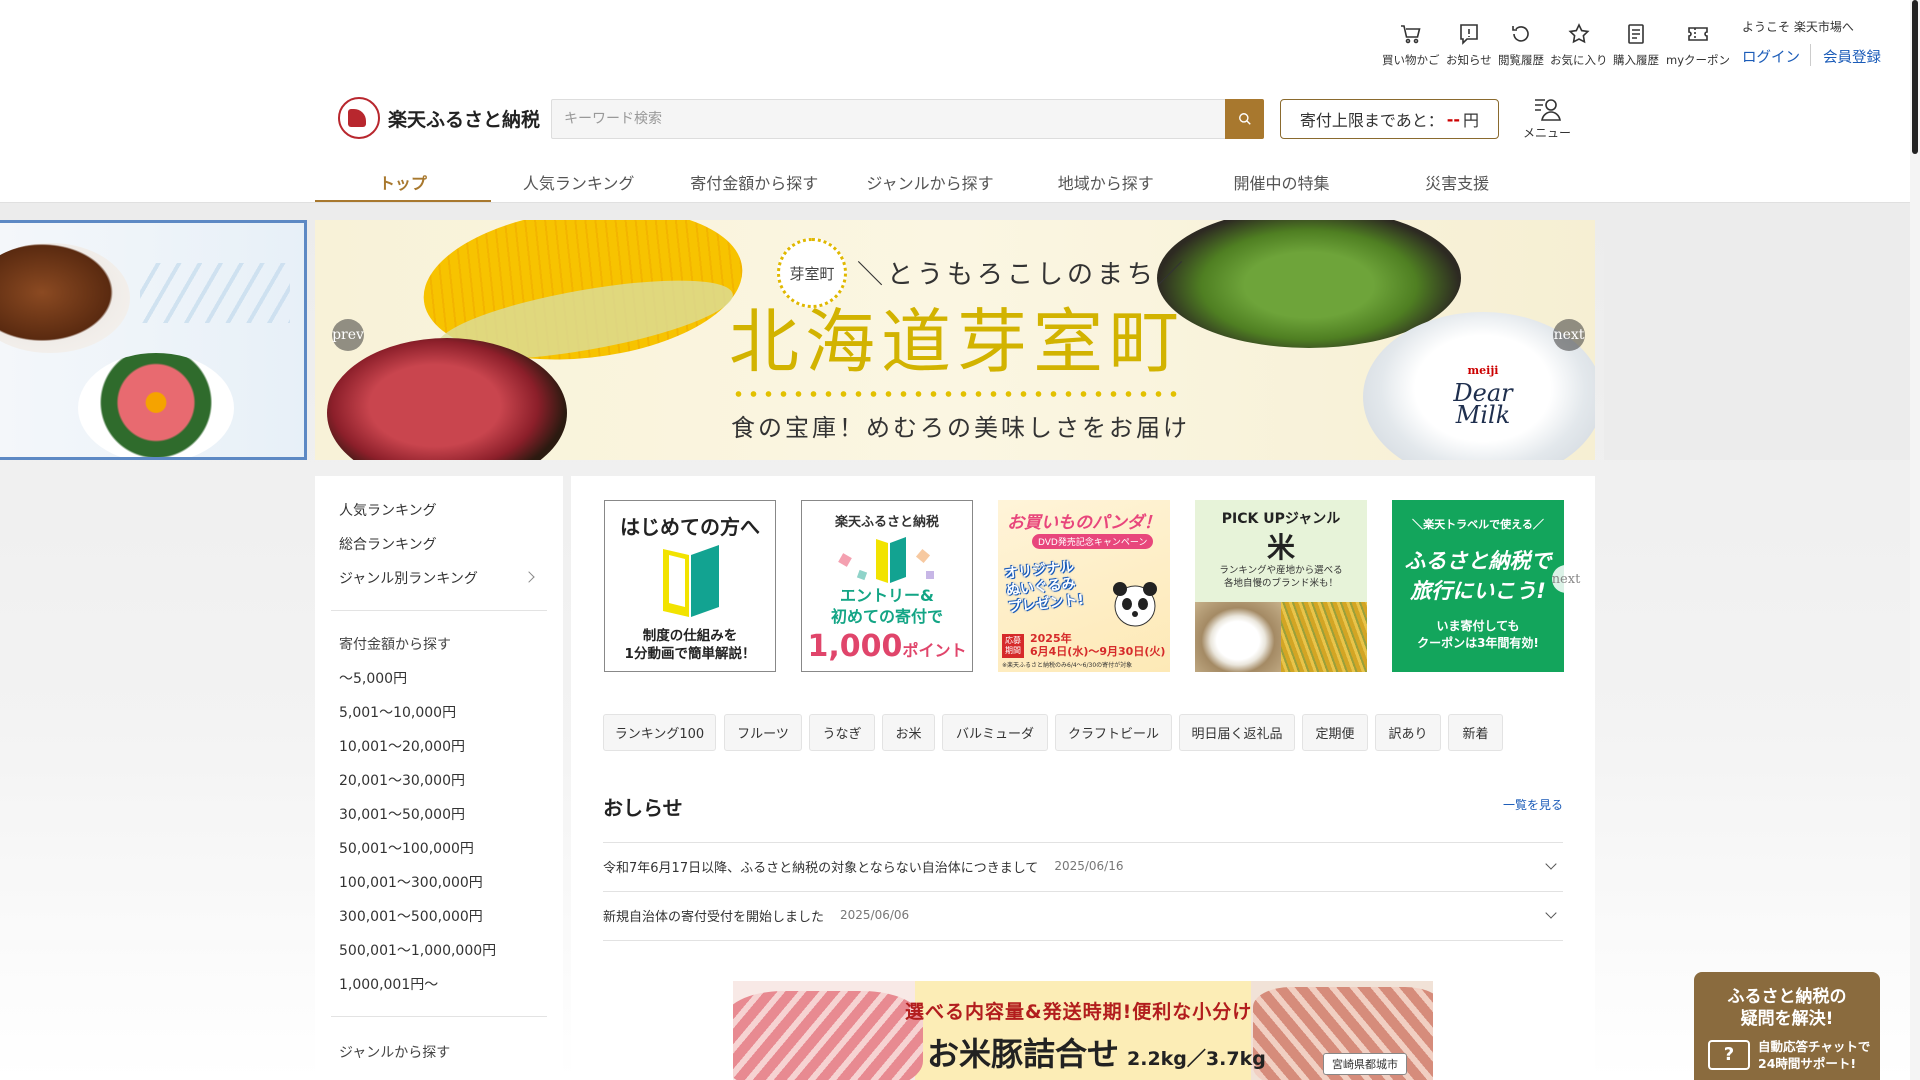  I want to click on logo-mark-icon, so click(359, 118).